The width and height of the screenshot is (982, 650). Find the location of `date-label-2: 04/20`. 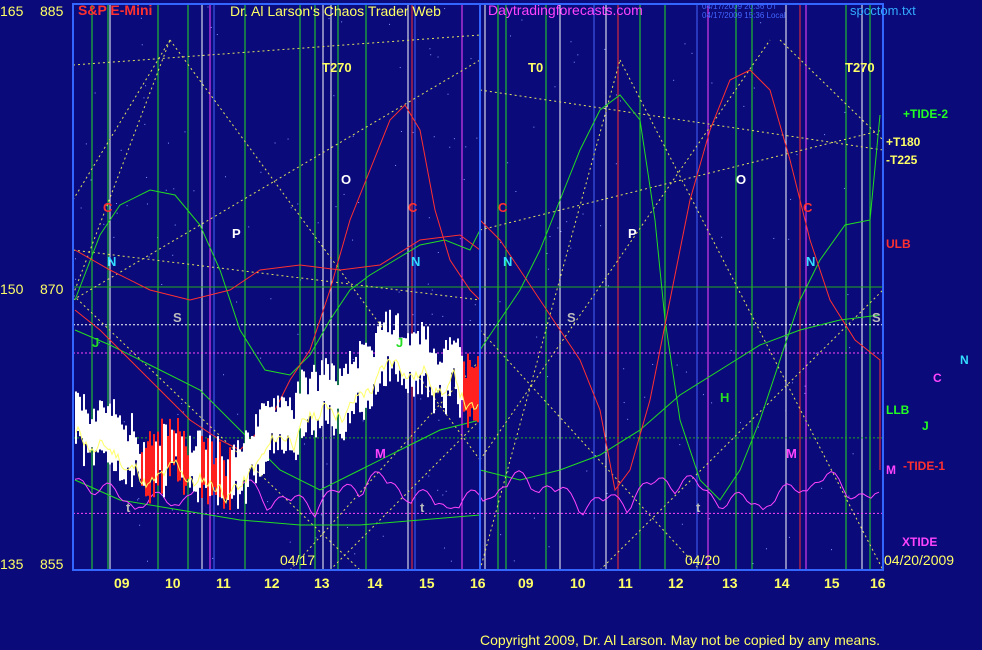

date-label-2: 04/20 is located at coordinates (702, 560).